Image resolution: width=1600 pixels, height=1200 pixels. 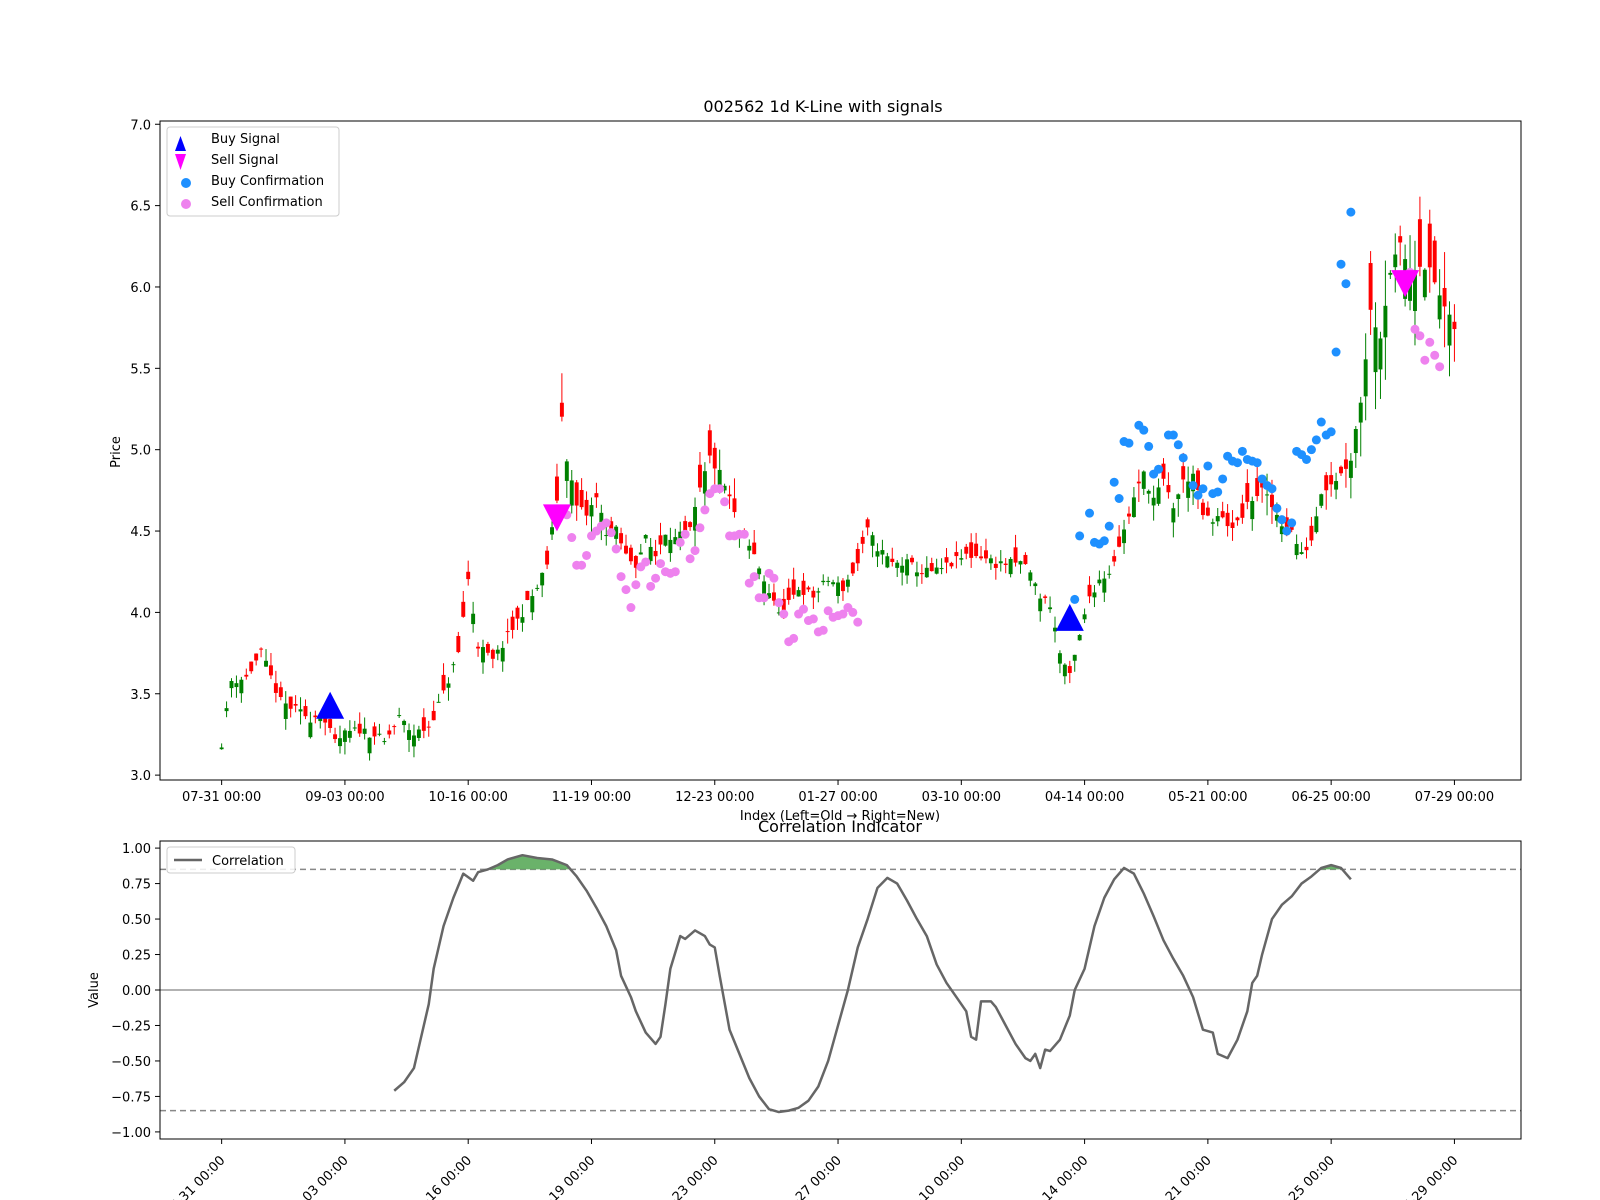 What do you see at coordinates (140, 613) in the screenshot?
I see `kline-y-tick-label: 4.0` at bounding box center [140, 613].